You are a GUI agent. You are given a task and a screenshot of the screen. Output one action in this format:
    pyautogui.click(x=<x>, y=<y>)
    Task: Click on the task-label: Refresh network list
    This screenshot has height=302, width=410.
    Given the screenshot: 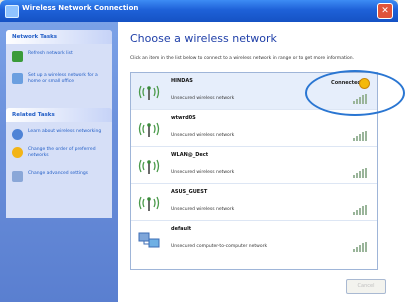 What is the action you would take?
    pyautogui.click(x=50, y=53)
    